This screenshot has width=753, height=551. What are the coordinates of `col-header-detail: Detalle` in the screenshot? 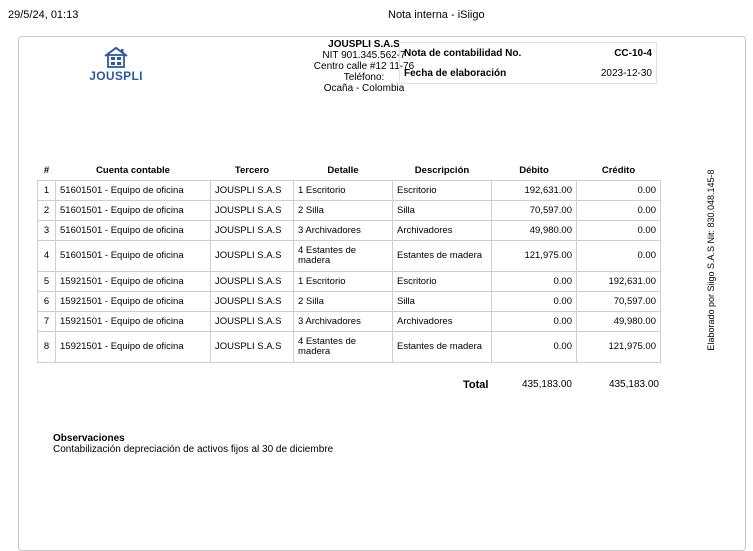 It's located at (343, 171).